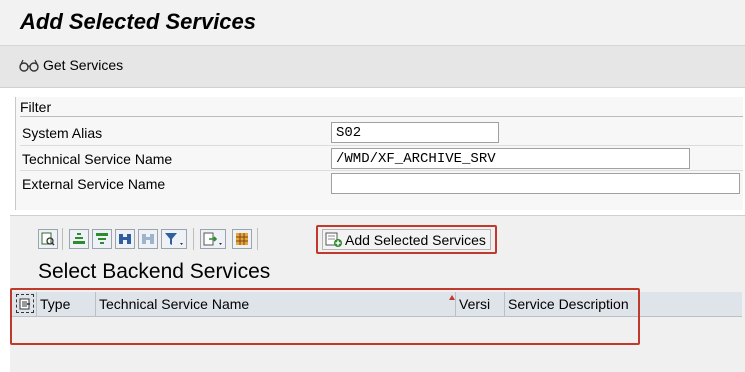  What do you see at coordinates (29, 65) in the screenshot?
I see `glasses-icon` at bounding box center [29, 65].